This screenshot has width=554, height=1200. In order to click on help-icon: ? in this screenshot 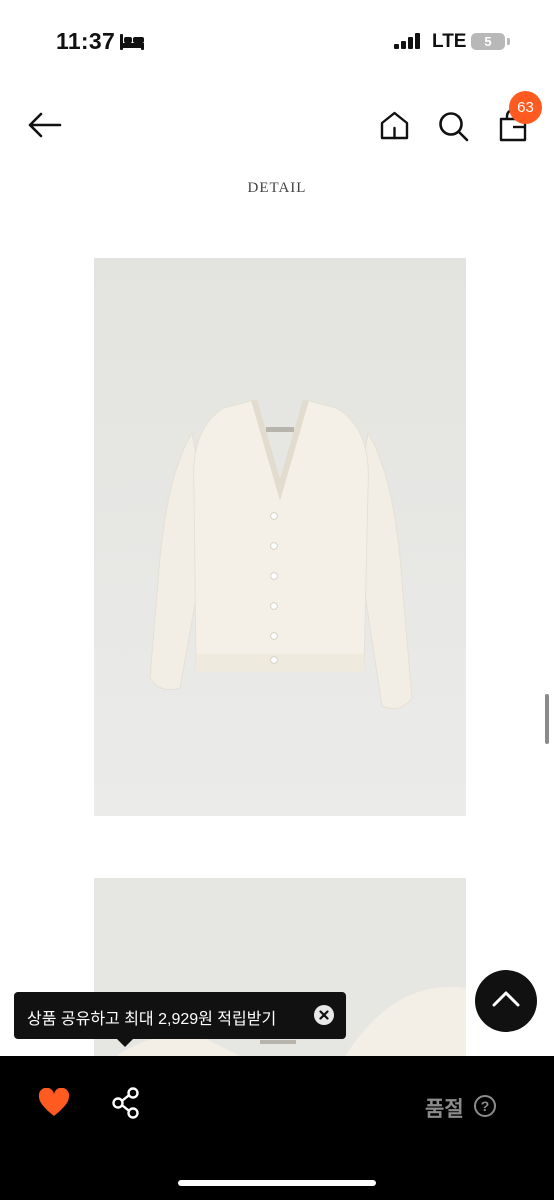, I will do `click(485, 1106)`.